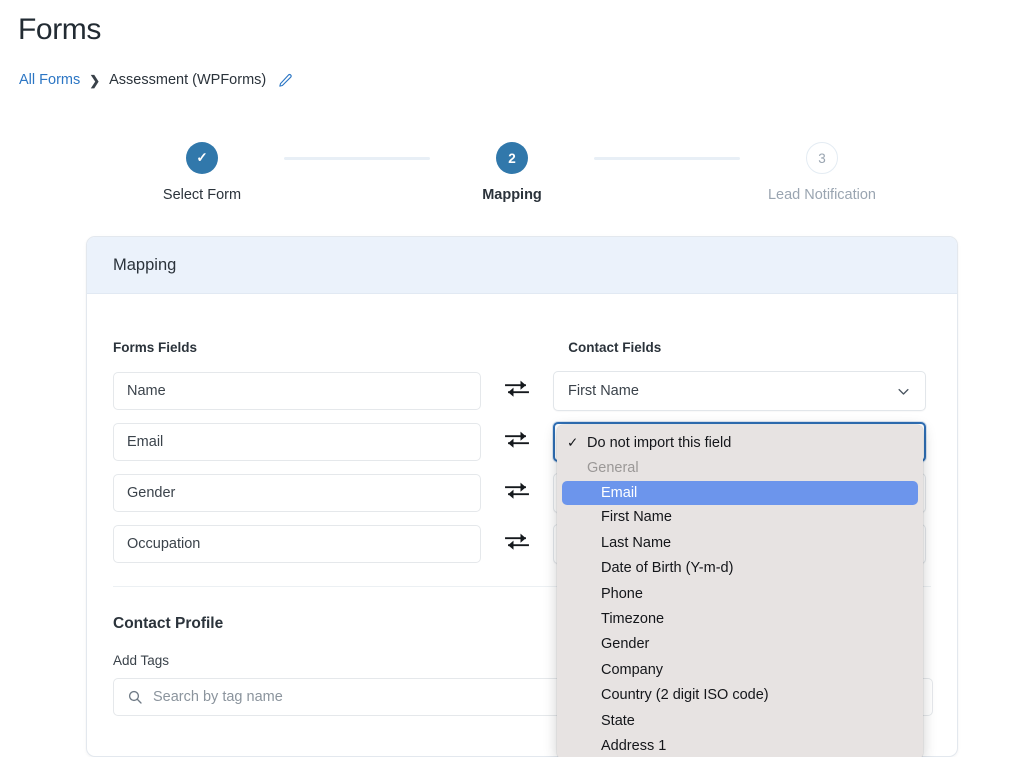  What do you see at coordinates (615, 347) in the screenshot?
I see `contact-fields-heading: Contact Fields` at bounding box center [615, 347].